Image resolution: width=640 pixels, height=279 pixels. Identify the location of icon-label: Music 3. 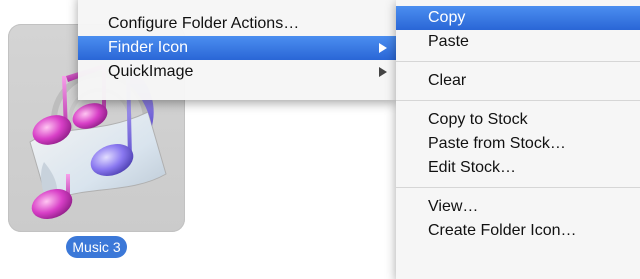
(96, 247).